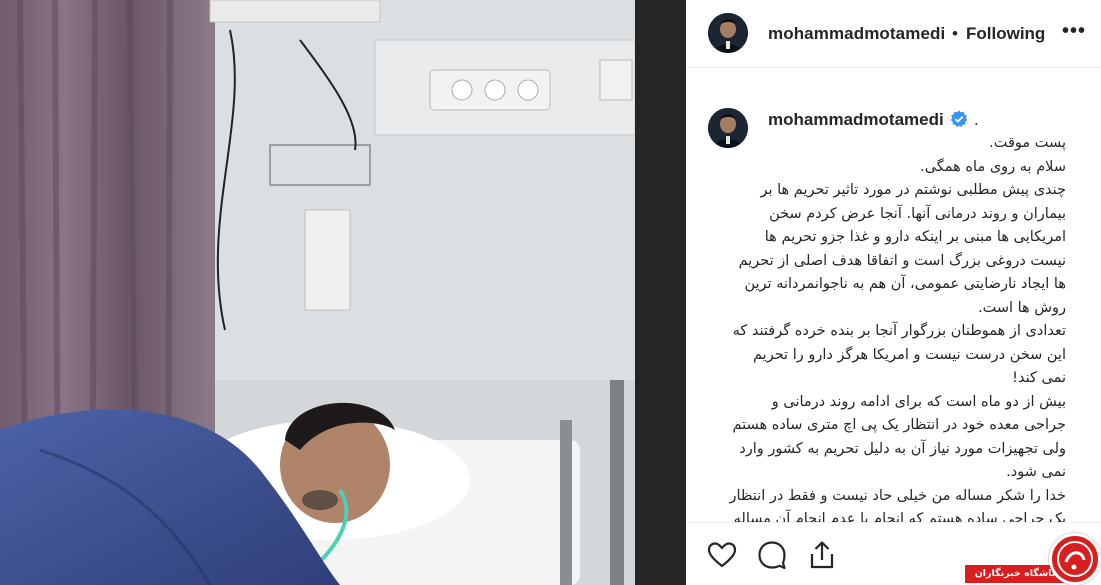 This screenshot has width=1101, height=585. Describe the element at coordinates (772, 555) in the screenshot. I see `comment-icon` at that location.